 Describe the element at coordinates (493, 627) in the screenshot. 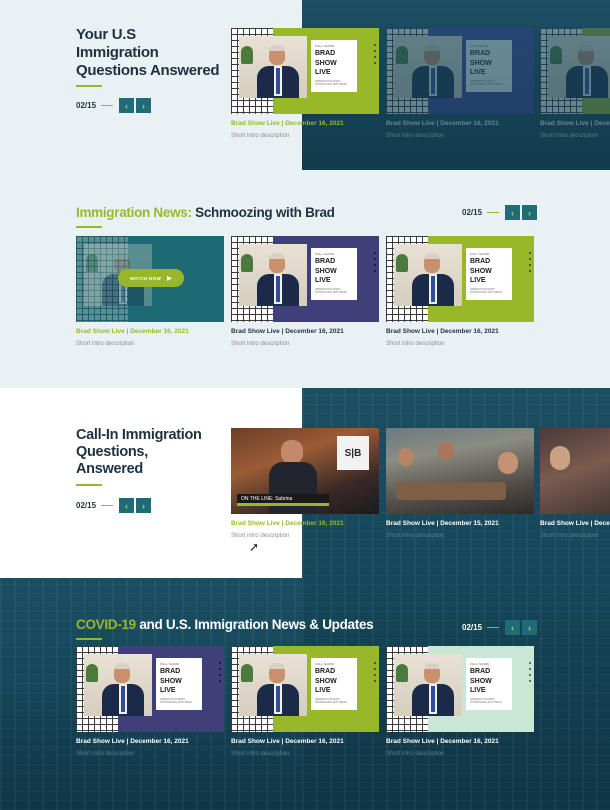

I see `pager-dash` at that location.